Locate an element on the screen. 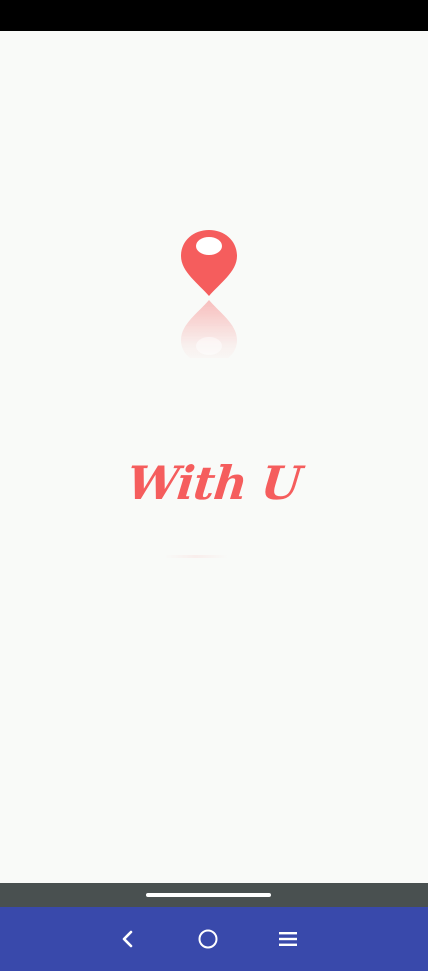 The height and width of the screenshot is (971, 428). chevron-left-icon is located at coordinates (127, 939).